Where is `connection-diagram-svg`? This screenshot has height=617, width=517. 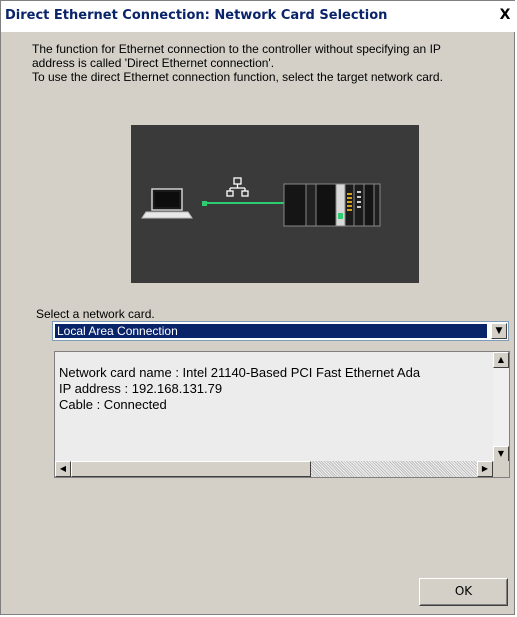 connection-diagram-svg is located at coordinates (261, 202).